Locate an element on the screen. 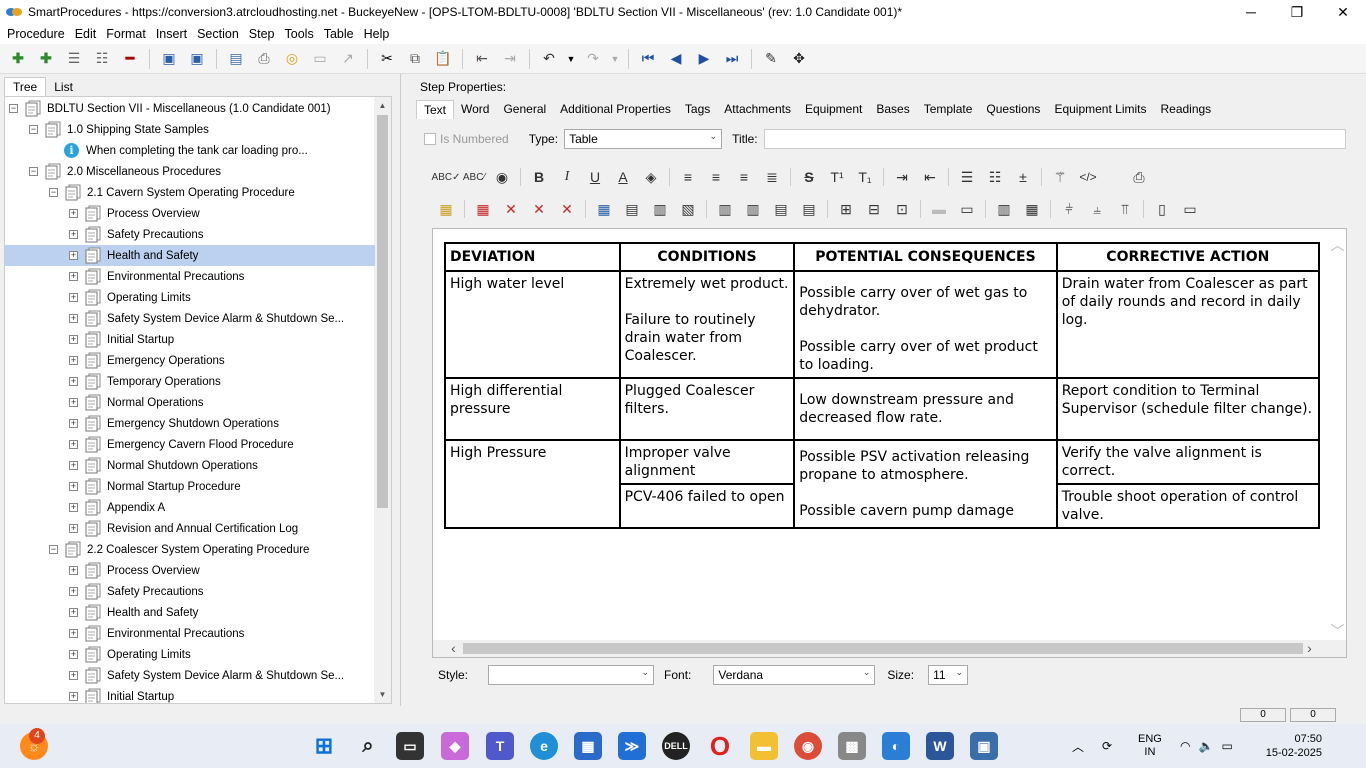 The image size is (1366, 768). remote-app-icon: ▩ is located at coordinates (852, 746).